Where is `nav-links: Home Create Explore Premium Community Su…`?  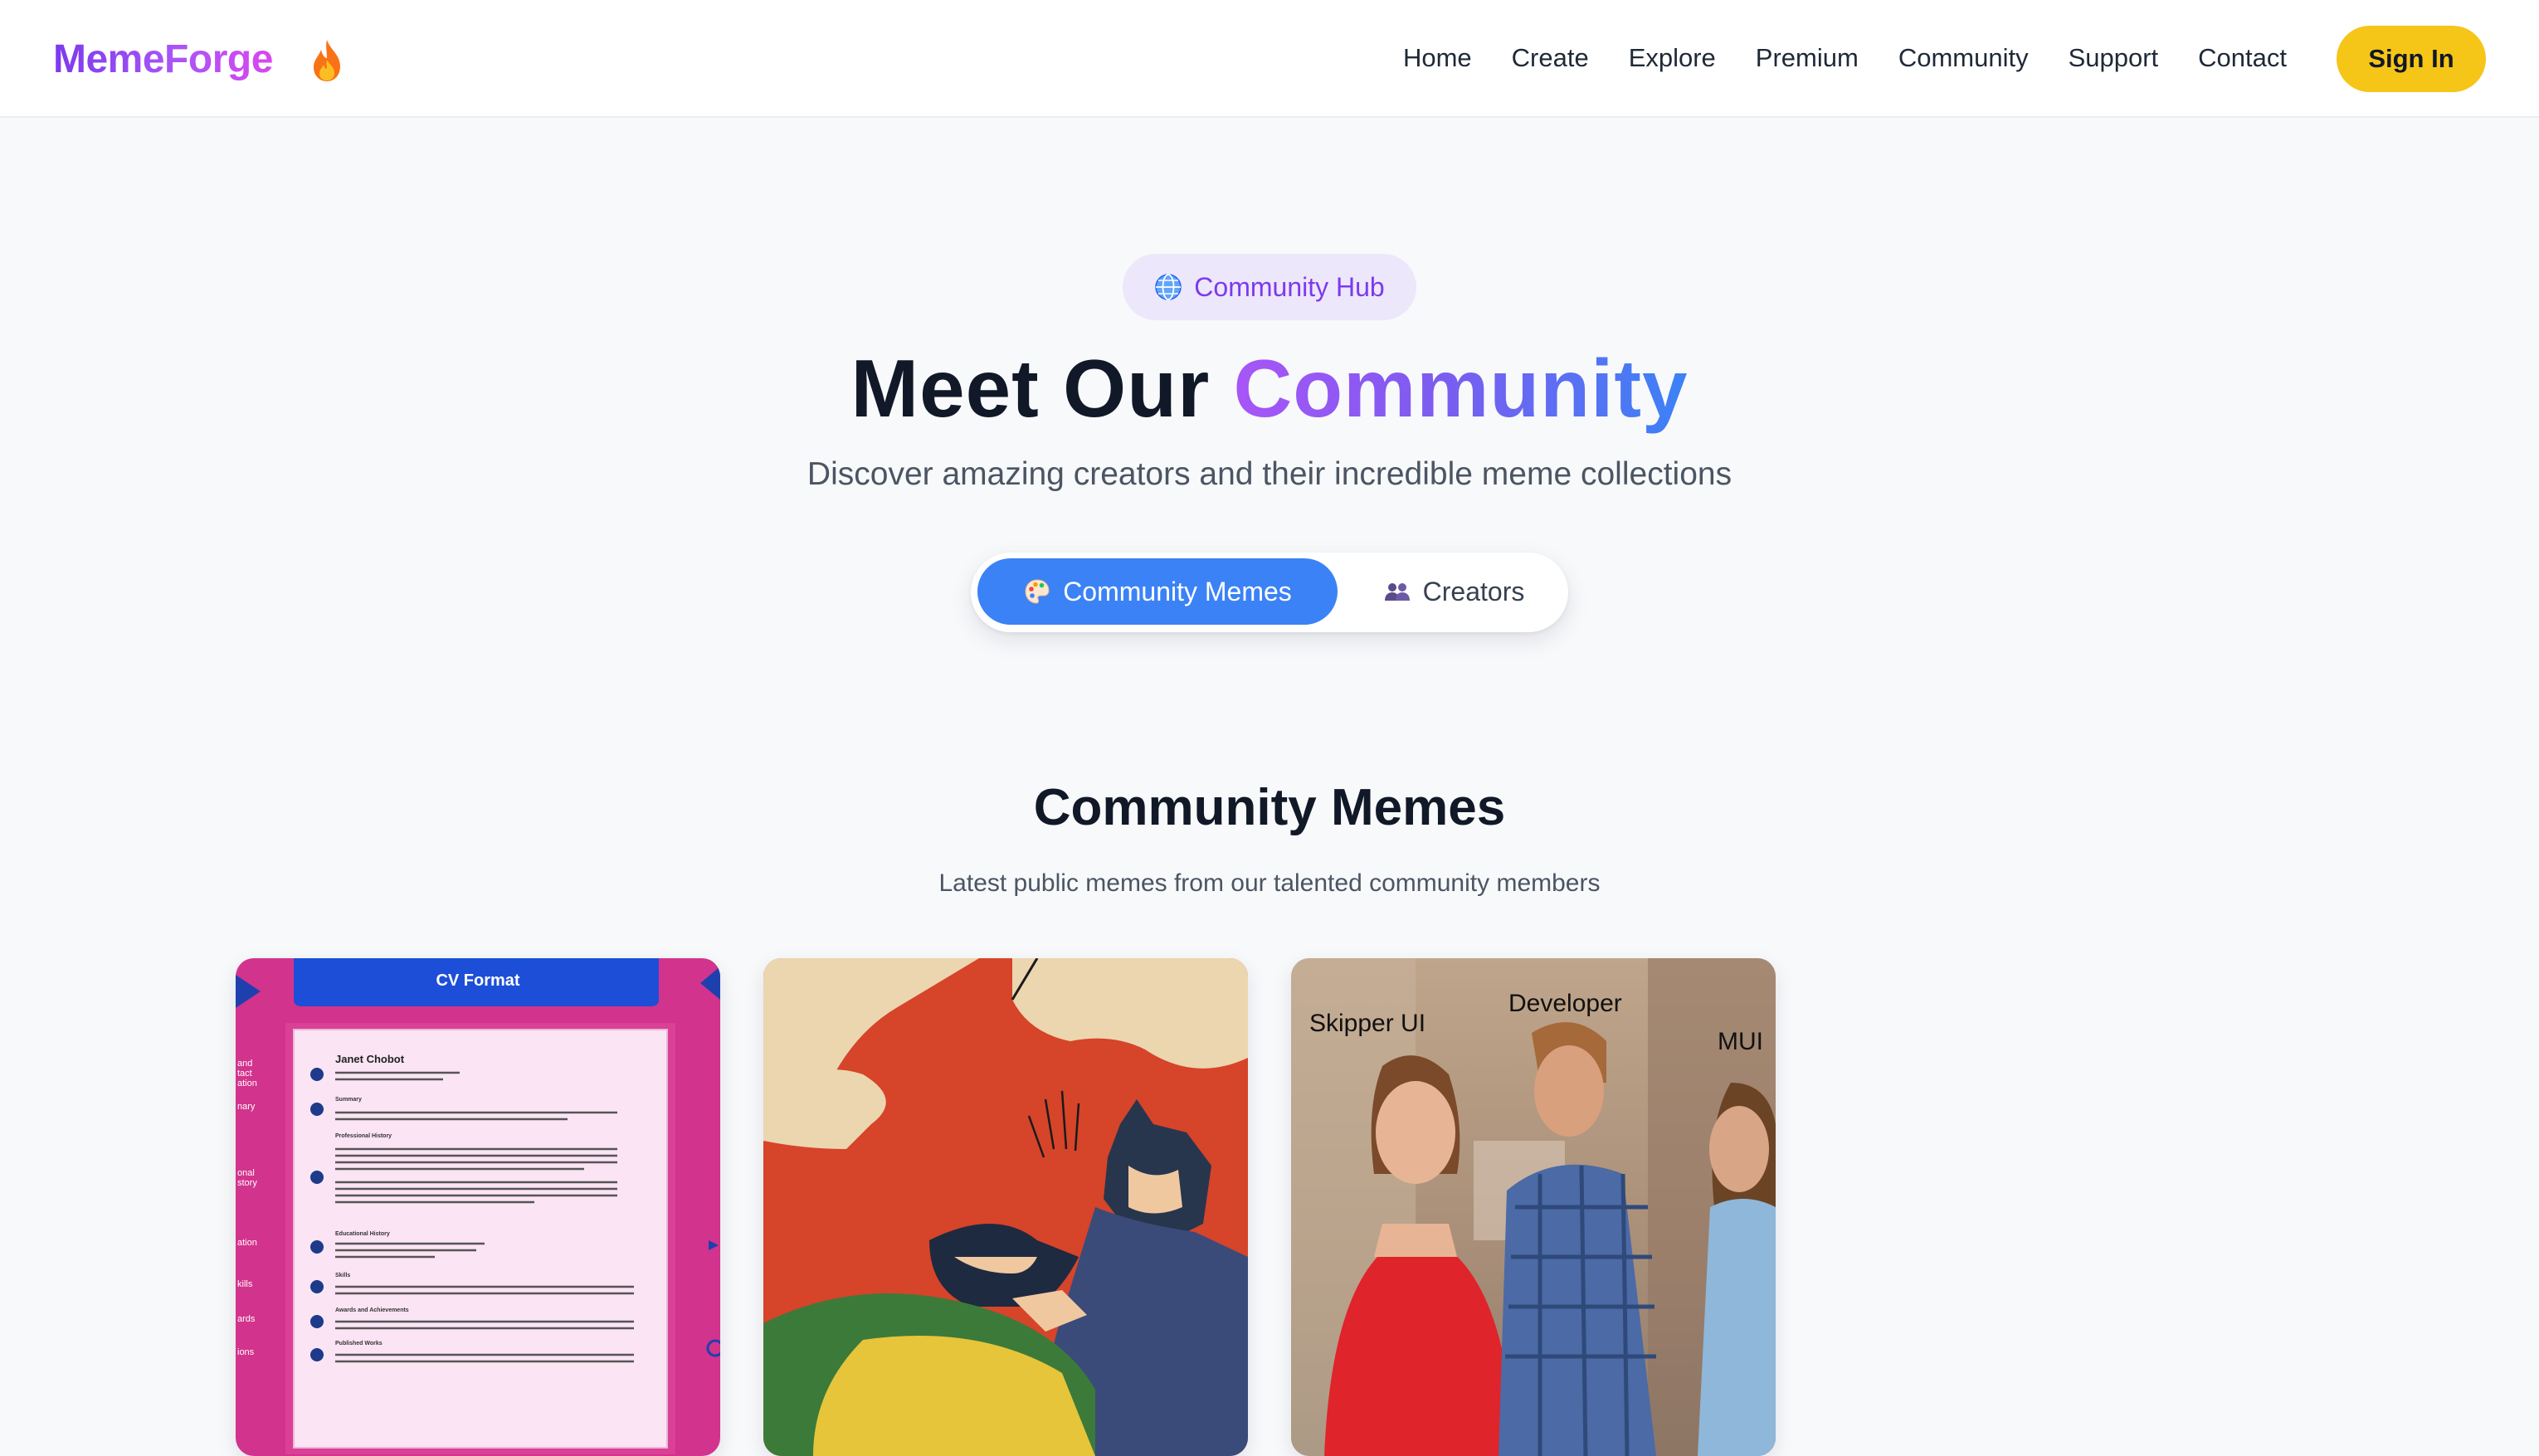
nav-links: Home Create Explore Premium Community Su… is located at coordinates (1845, 58).